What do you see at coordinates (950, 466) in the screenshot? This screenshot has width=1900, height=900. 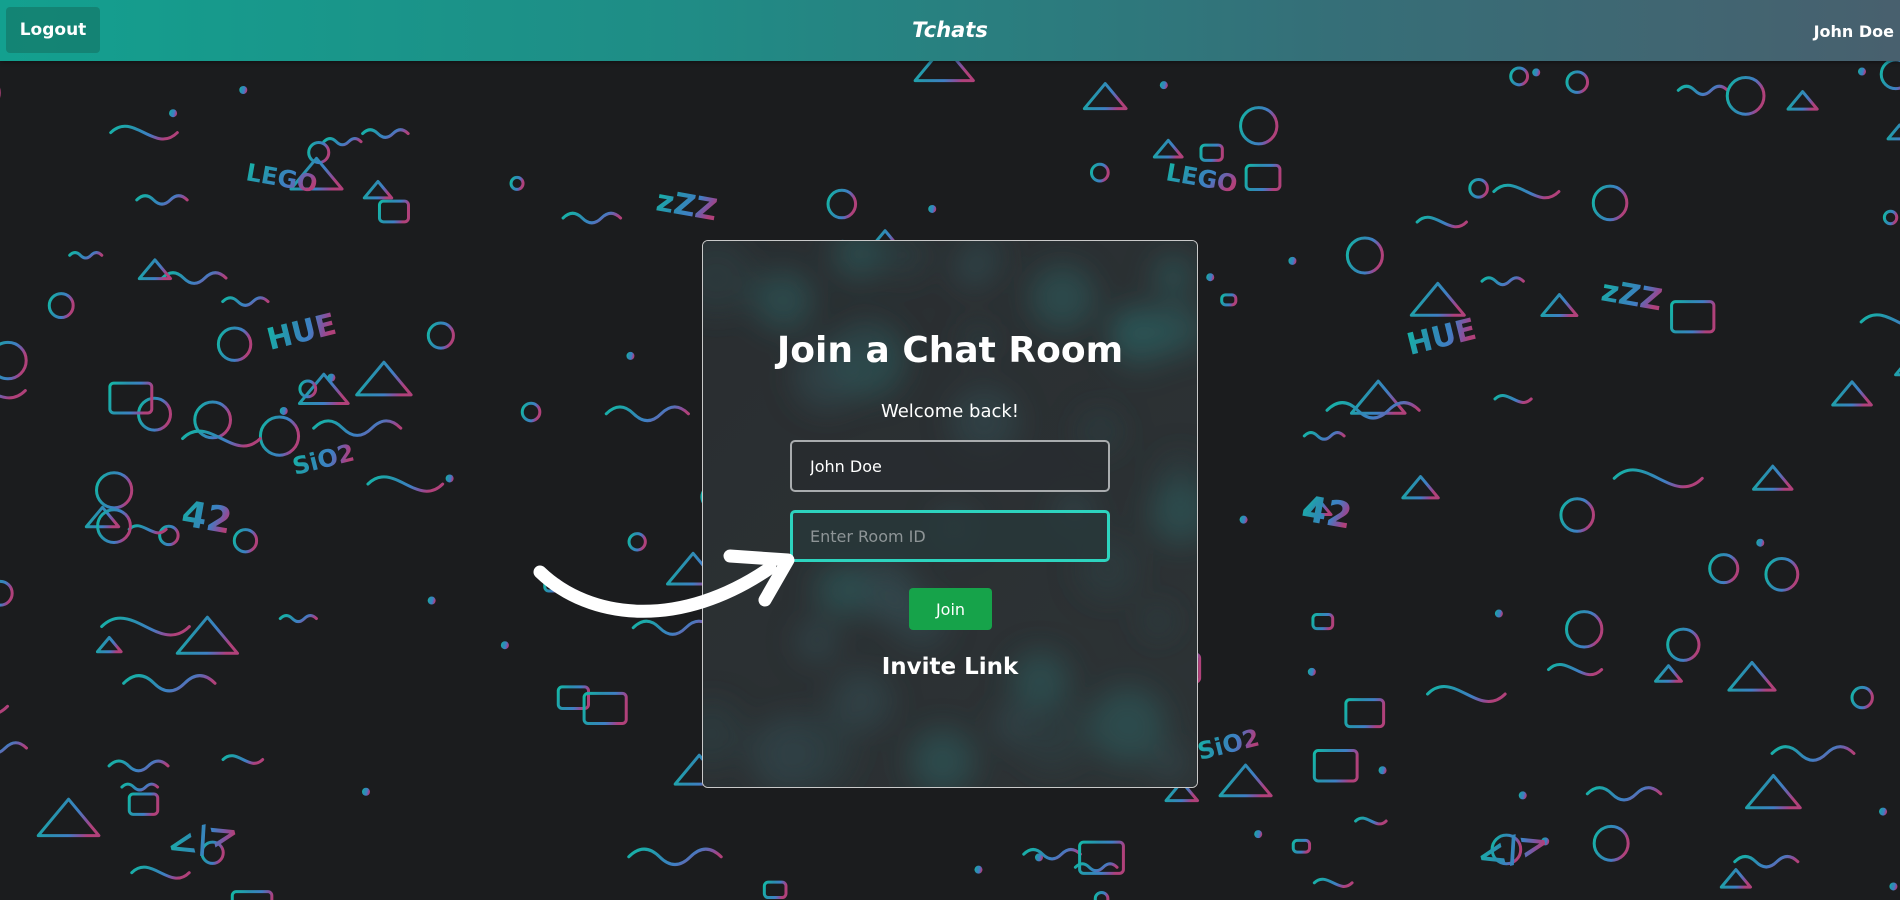 I see `username-input` at bounding box center [950, 466].